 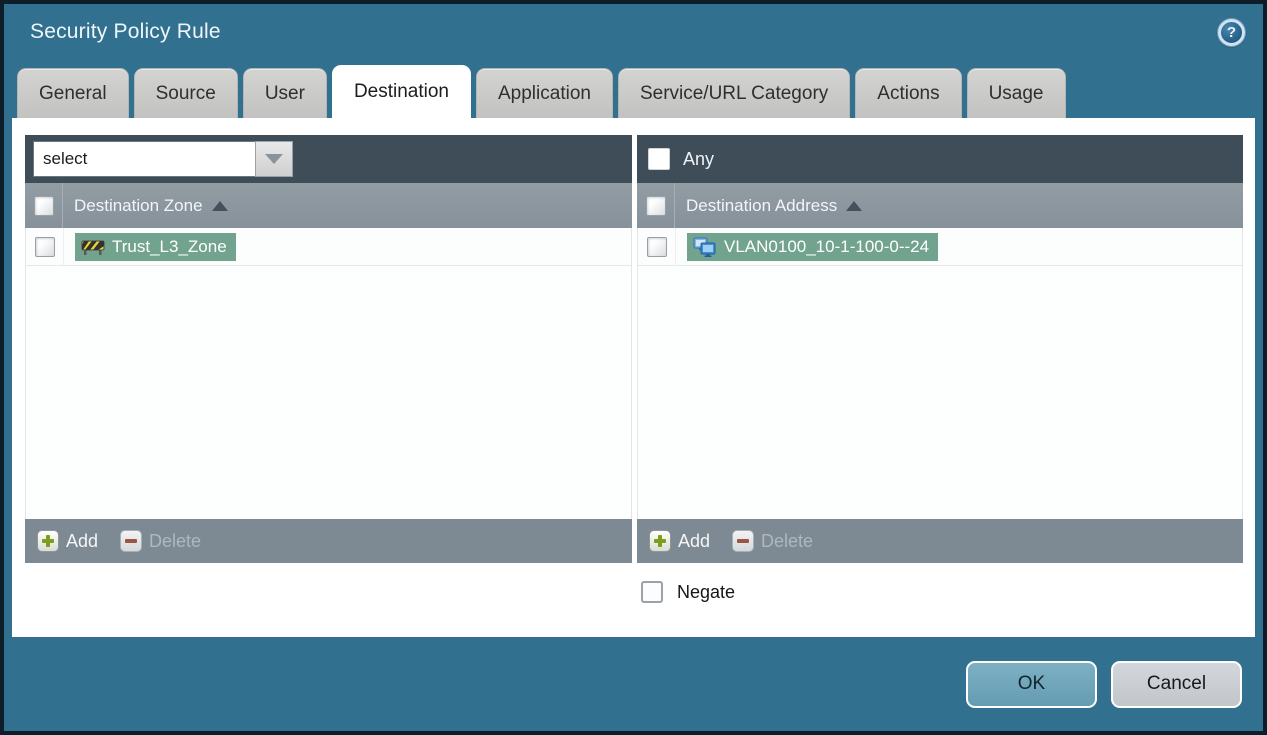 I want to click on help-icon: ?, so click(x=1231, y=32).